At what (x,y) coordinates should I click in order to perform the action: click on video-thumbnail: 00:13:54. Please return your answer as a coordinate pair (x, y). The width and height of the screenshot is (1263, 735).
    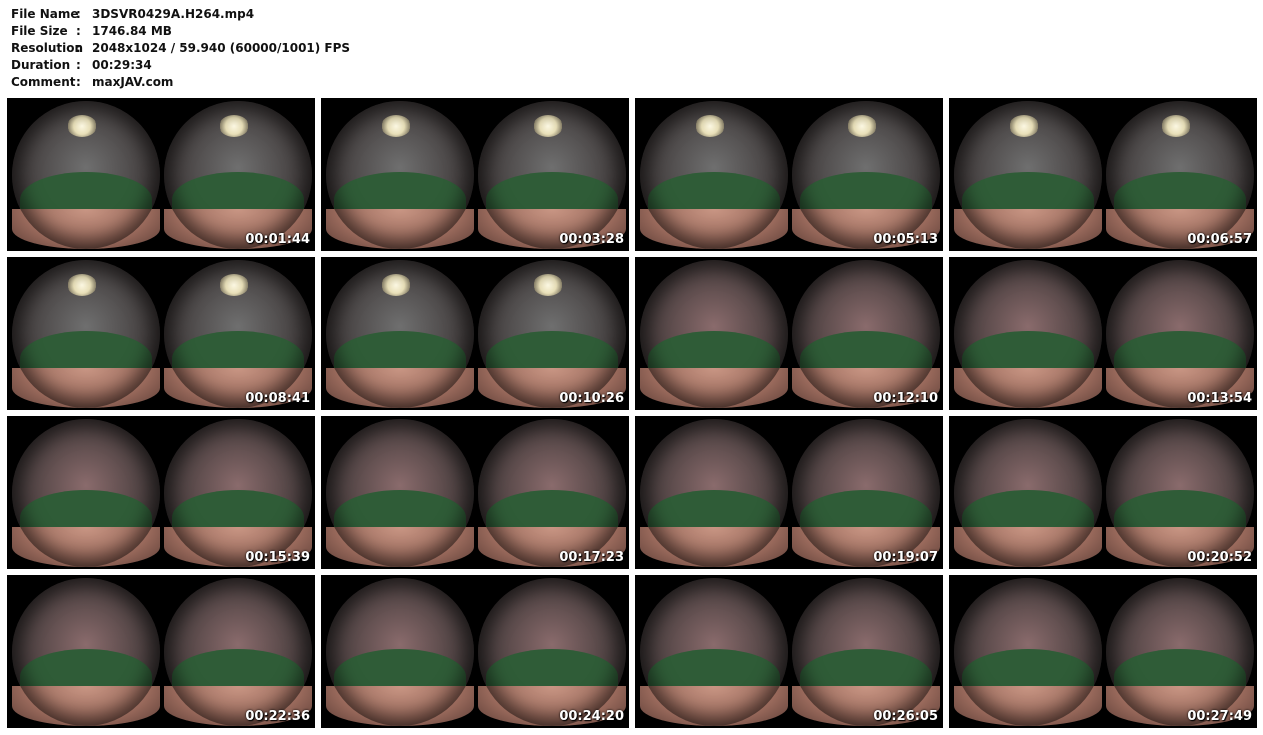
    Looking at the image, I should click on (1103, 333).